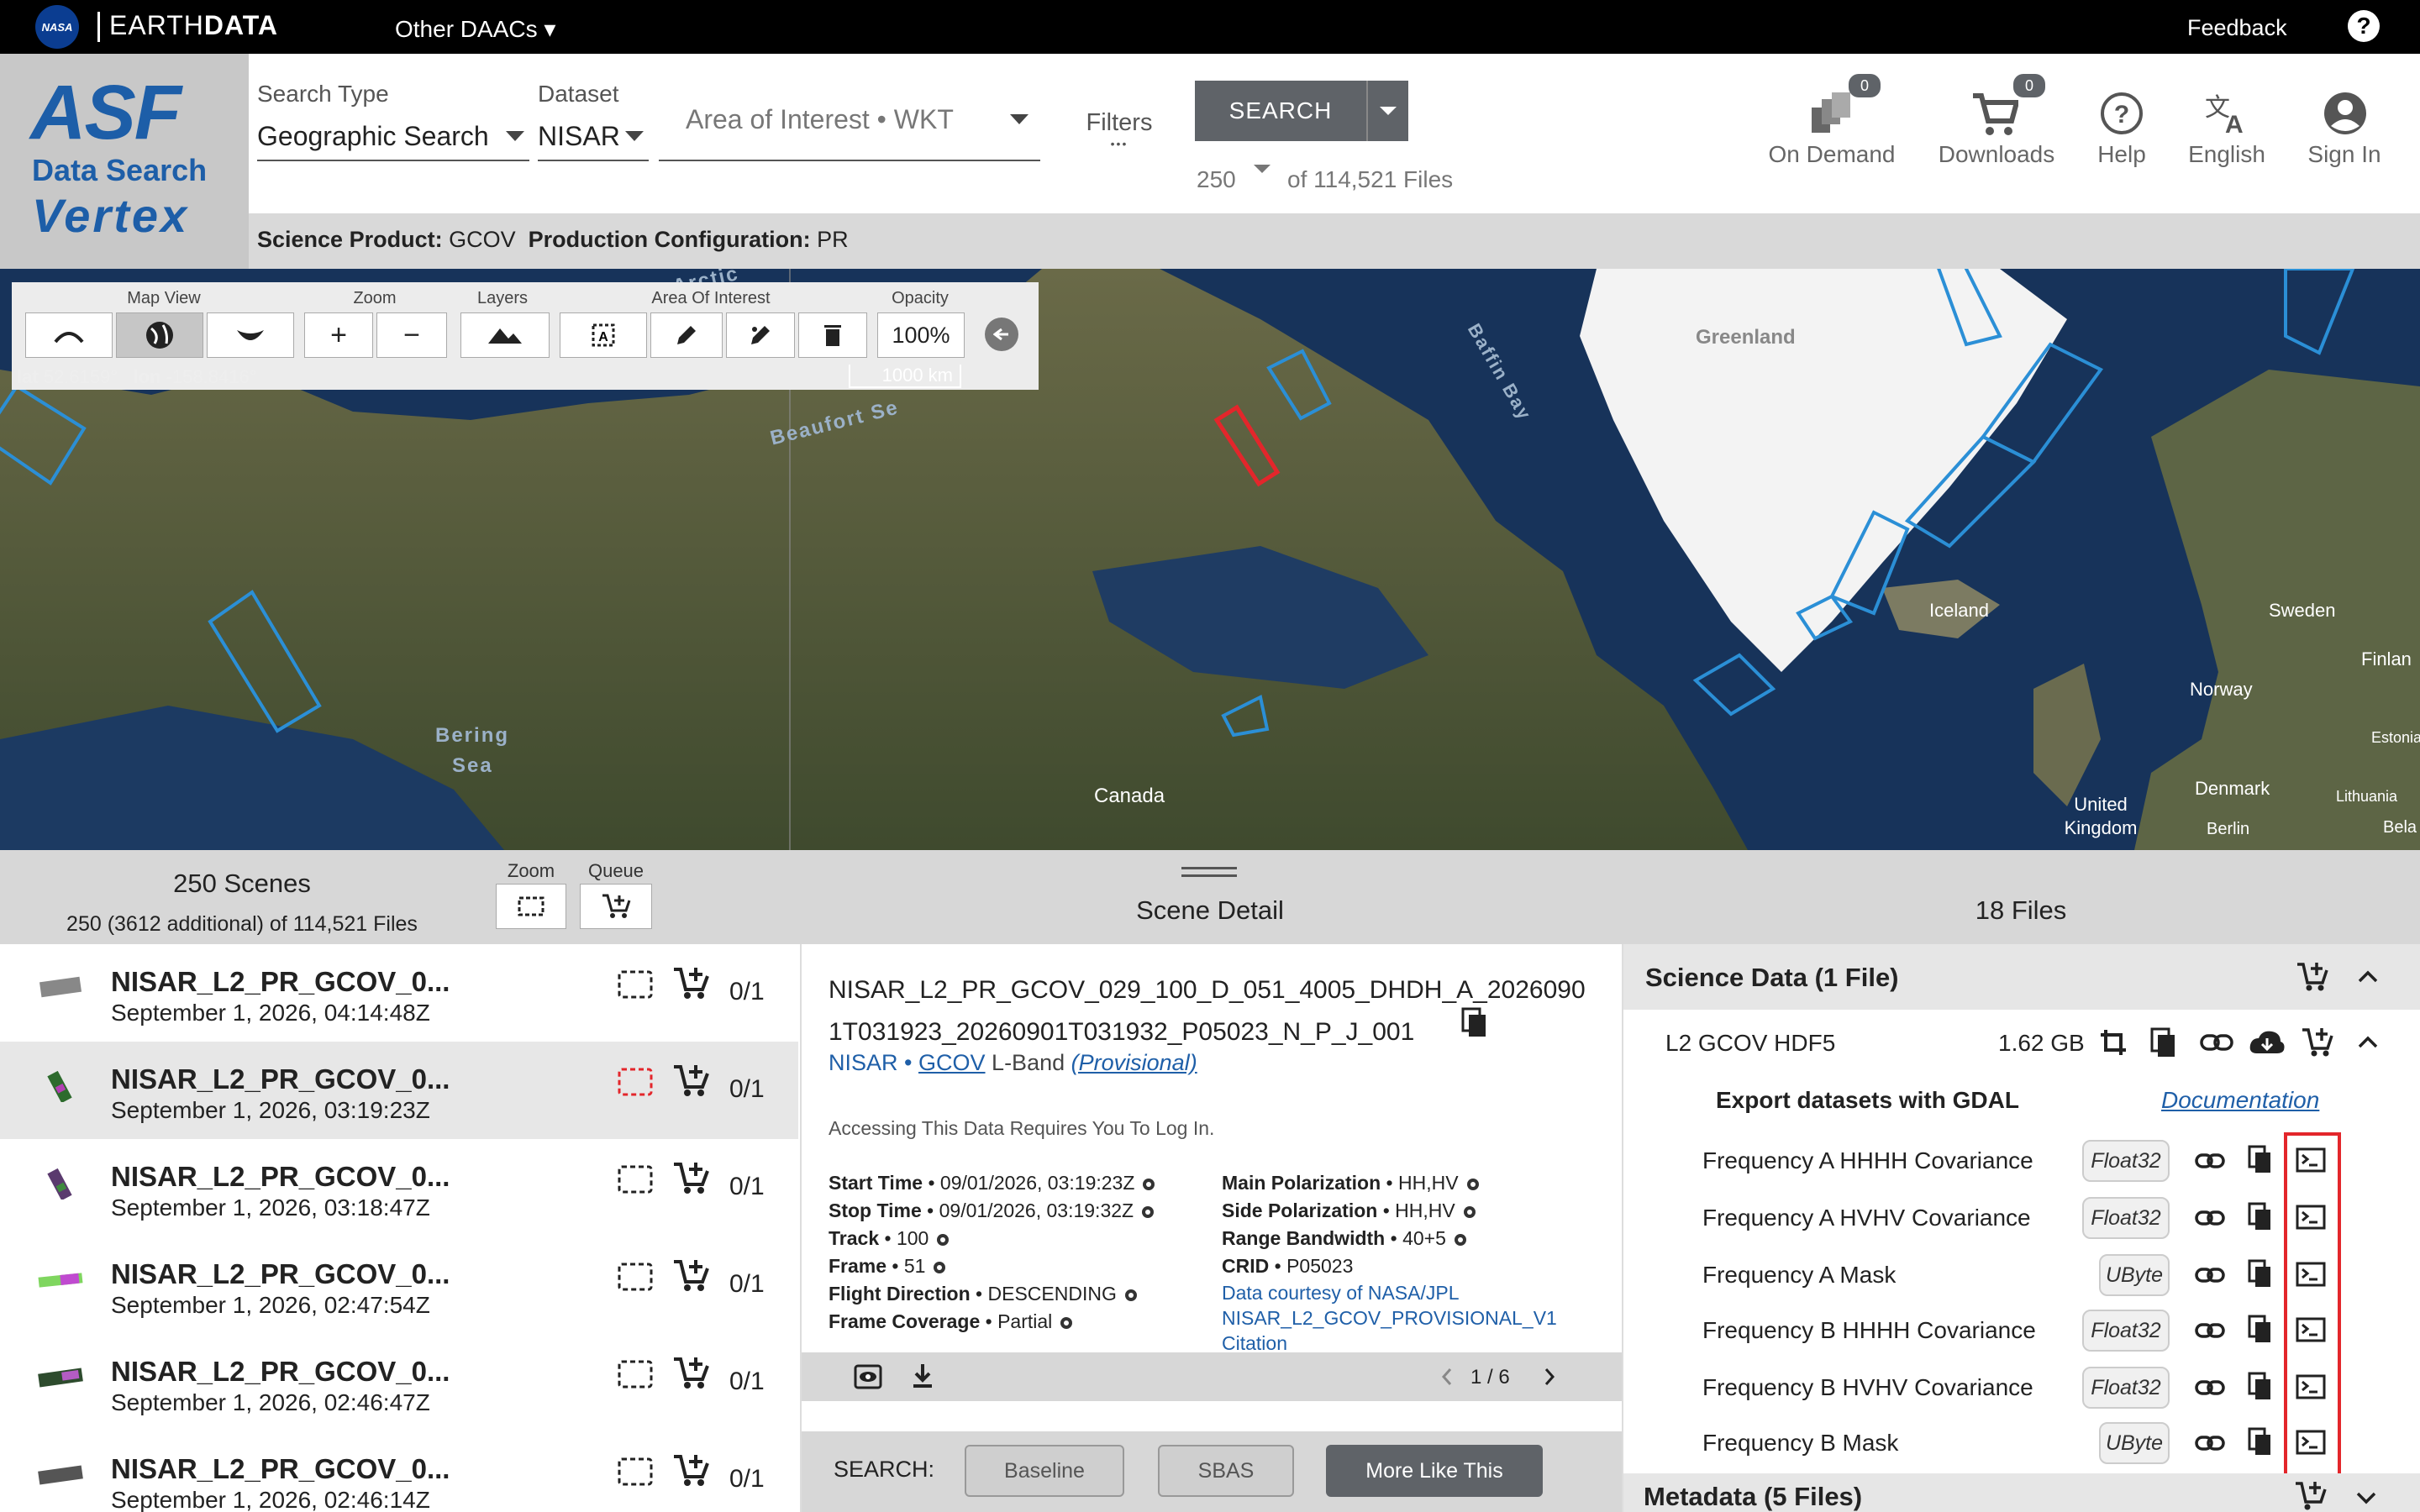 The height and width of the screenshot is (1512, 2420). What do you see at coordinates (579, 136) in the screenshot?
I see `dataset-select: NISAR` at bounding box center [579, 136].